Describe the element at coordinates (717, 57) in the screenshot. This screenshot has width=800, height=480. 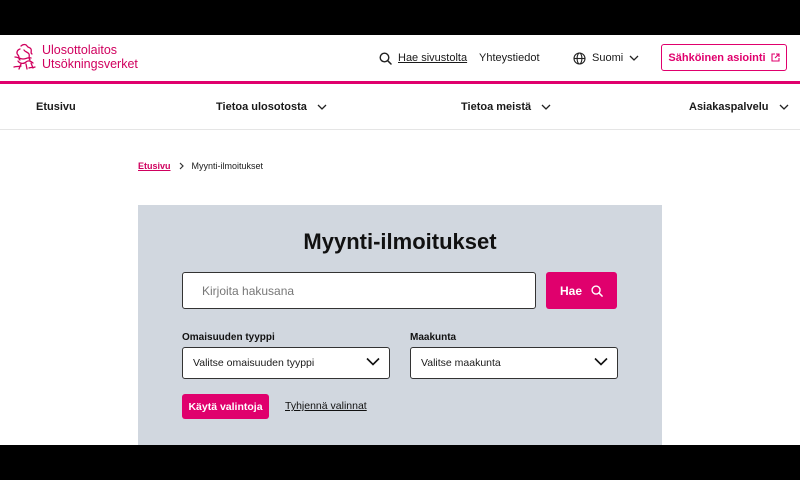
I see `eservice-label: Sähköinen asiointi` at that location.